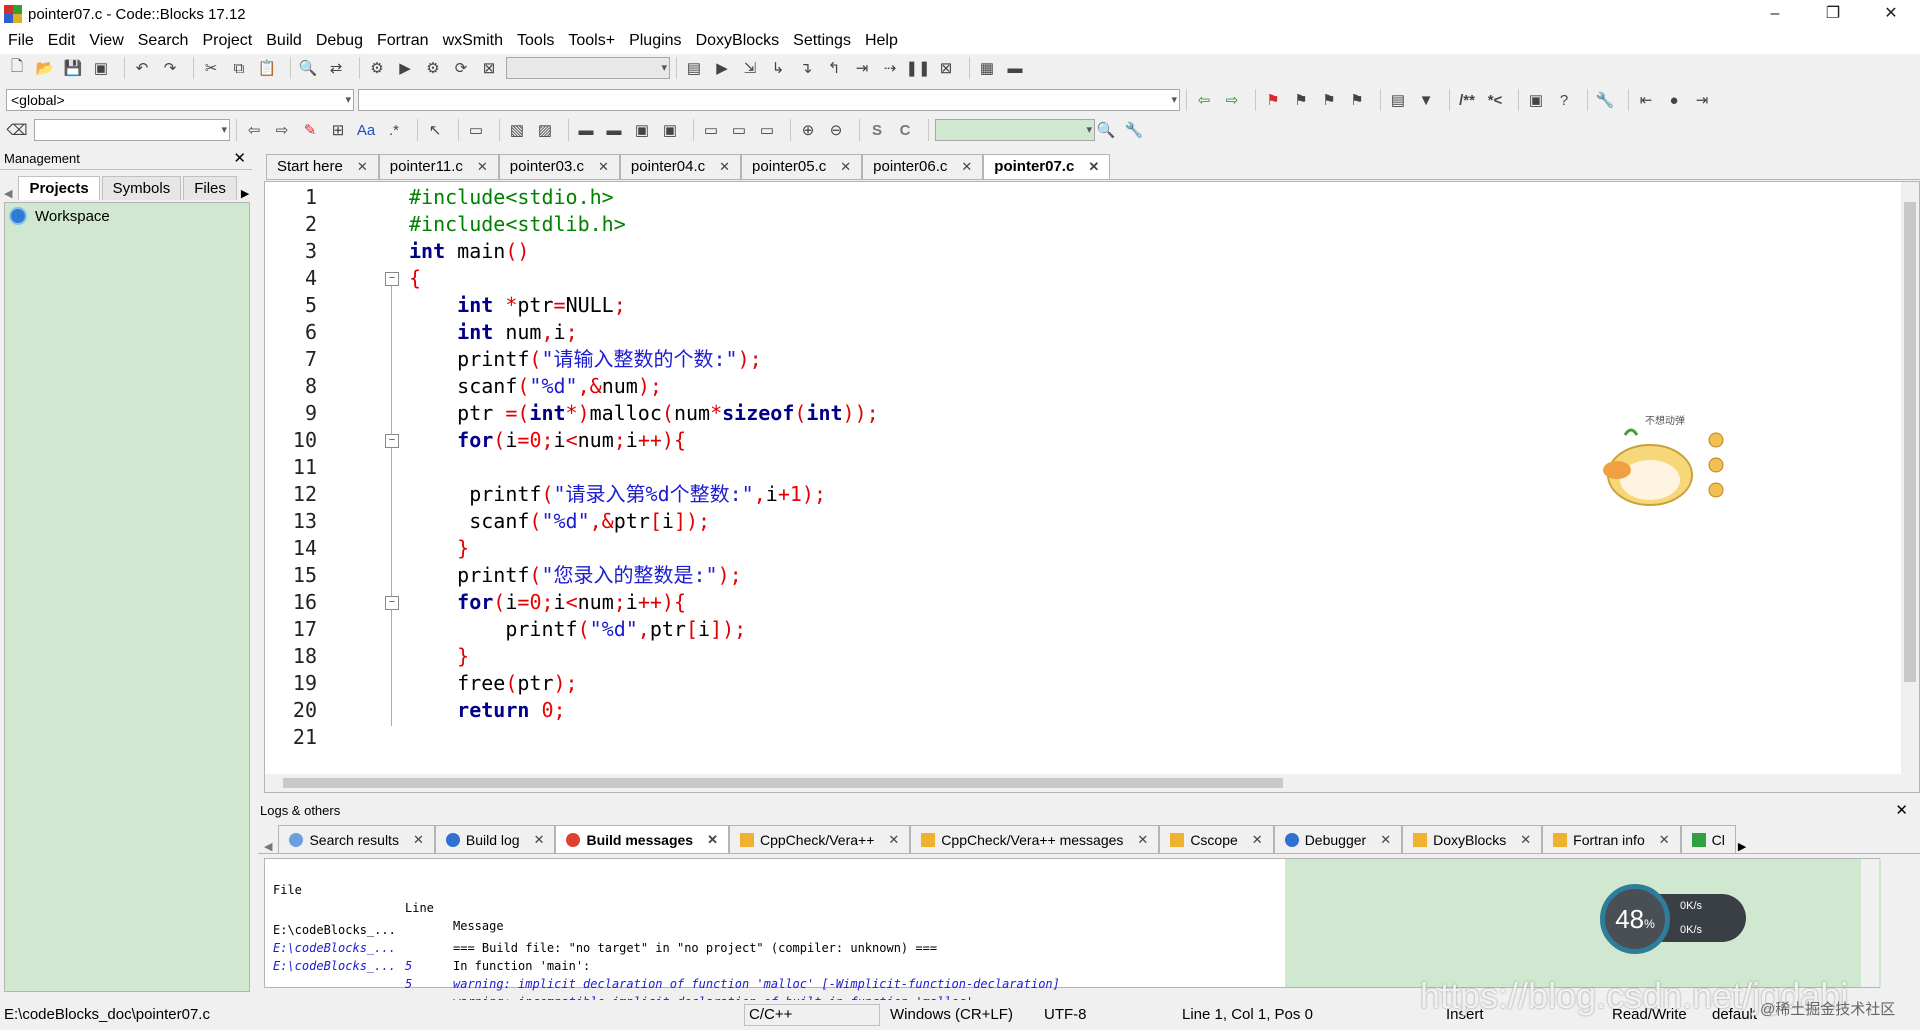 This screenshot has width=1920, height=1030. What do you see at coordinates (642, 130) in the screenshot?
I see `grid-icon: ▣` at bounding box center [642, 130].